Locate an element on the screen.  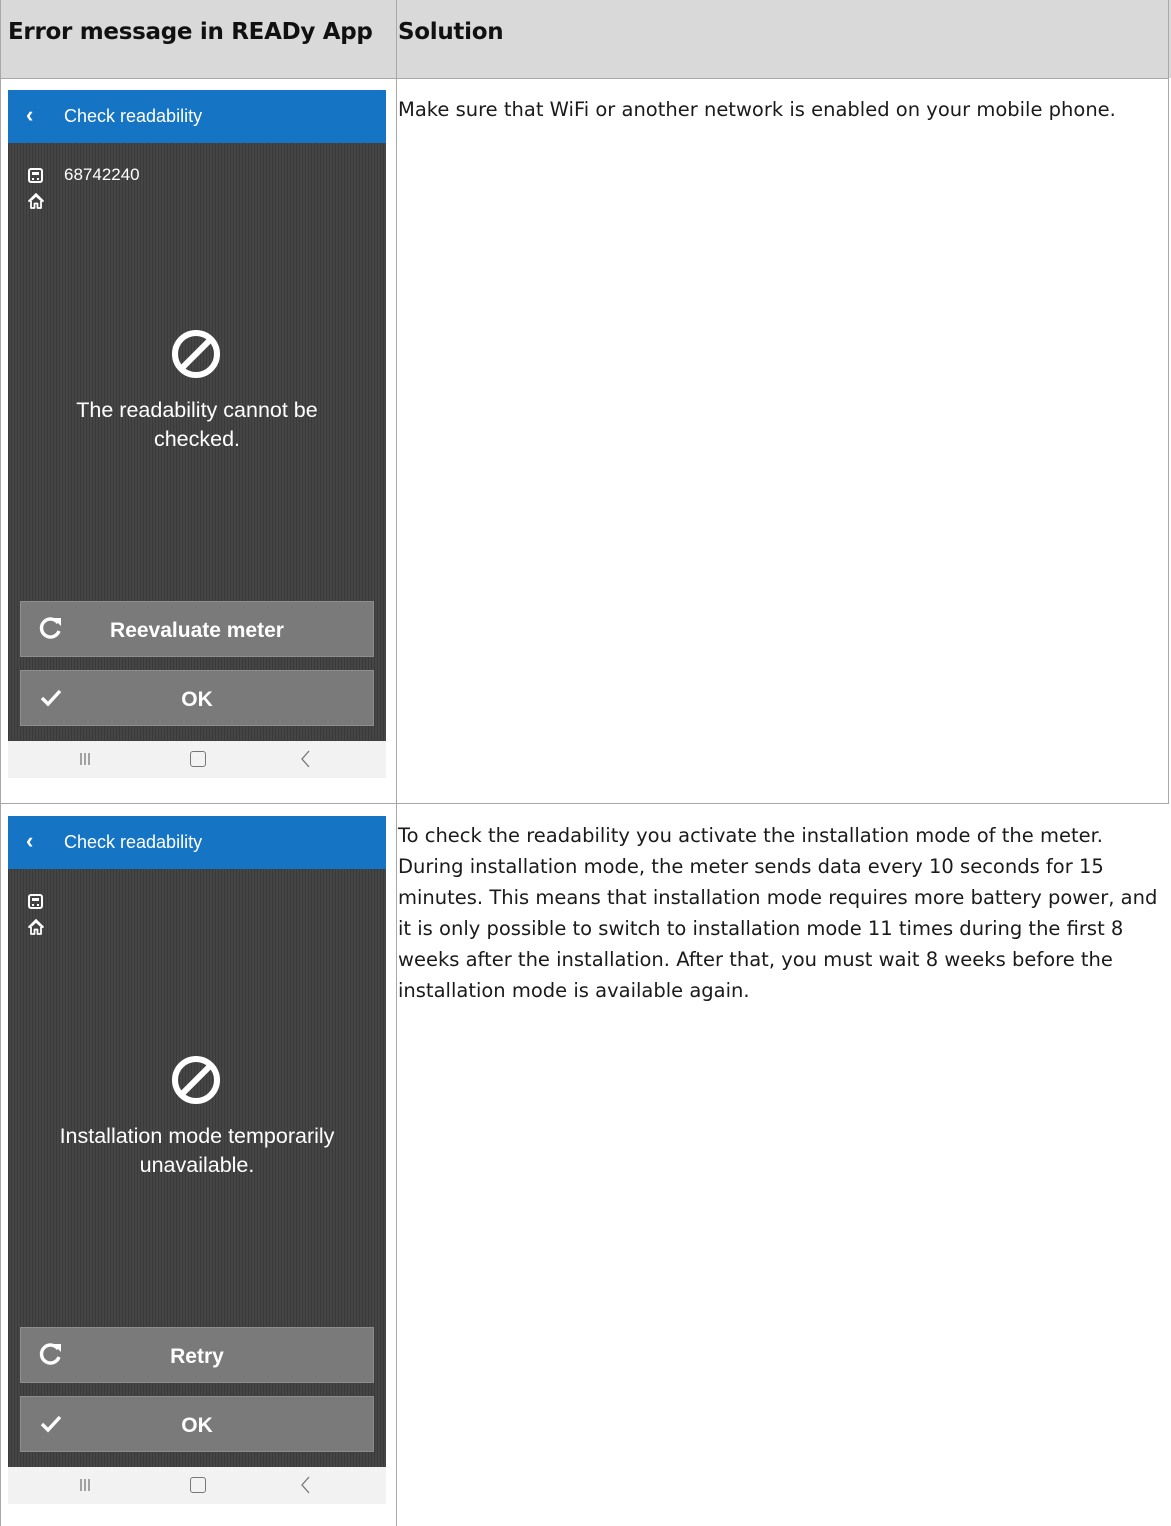
column-divider is located at coordinates (396, 763).